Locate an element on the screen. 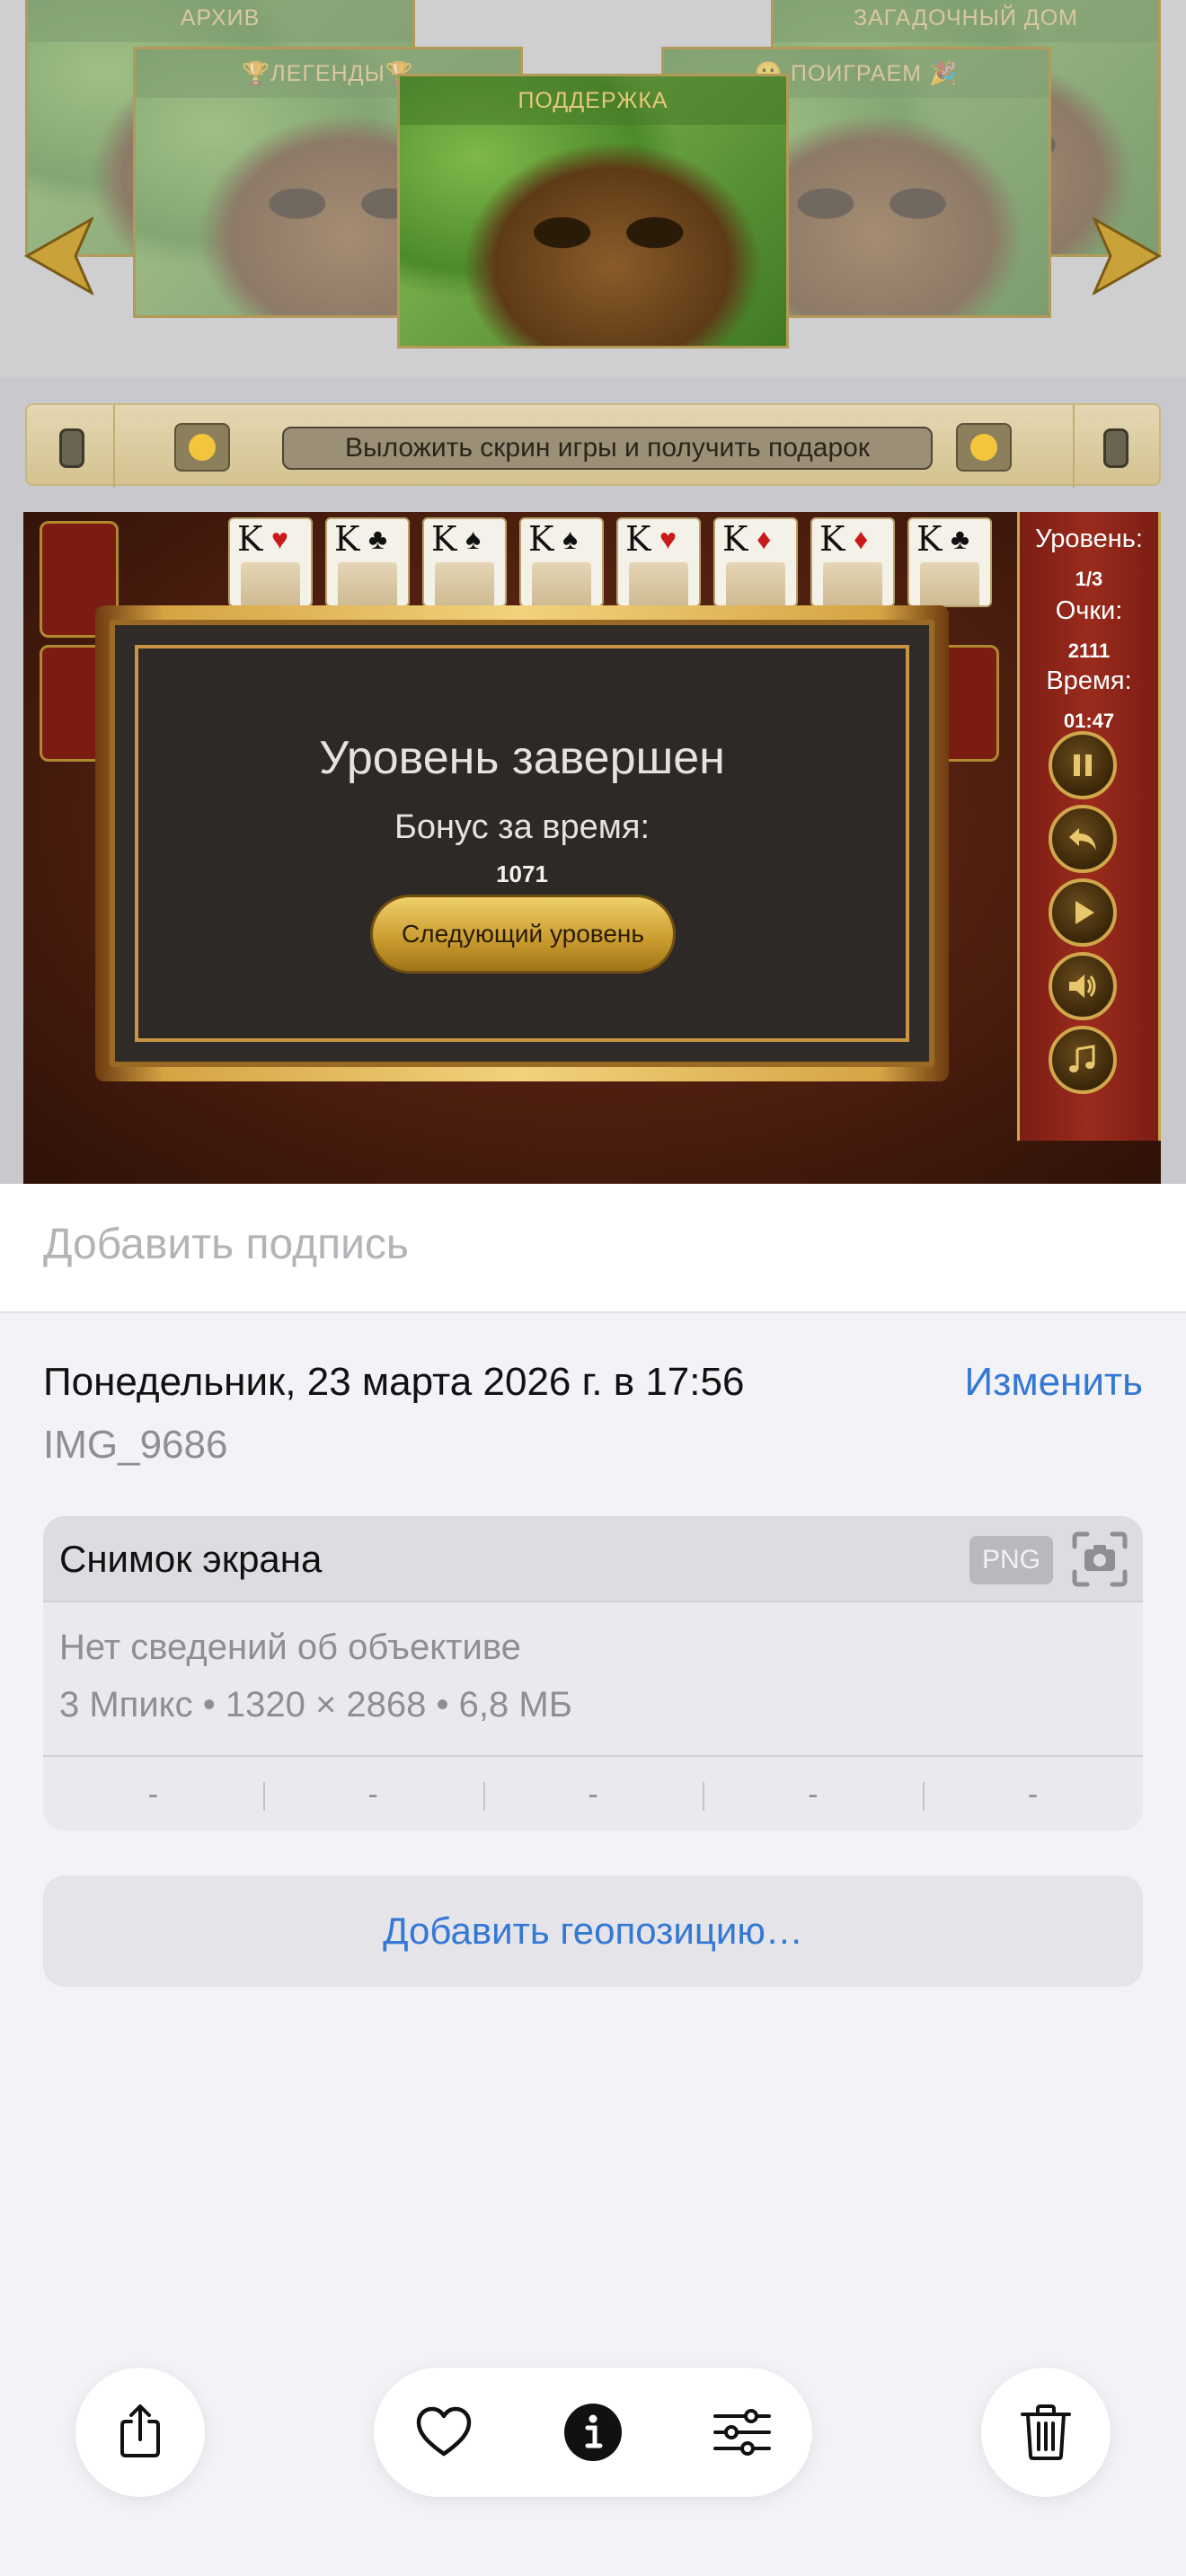  favorite-button is located at coordinates (443, 2432).